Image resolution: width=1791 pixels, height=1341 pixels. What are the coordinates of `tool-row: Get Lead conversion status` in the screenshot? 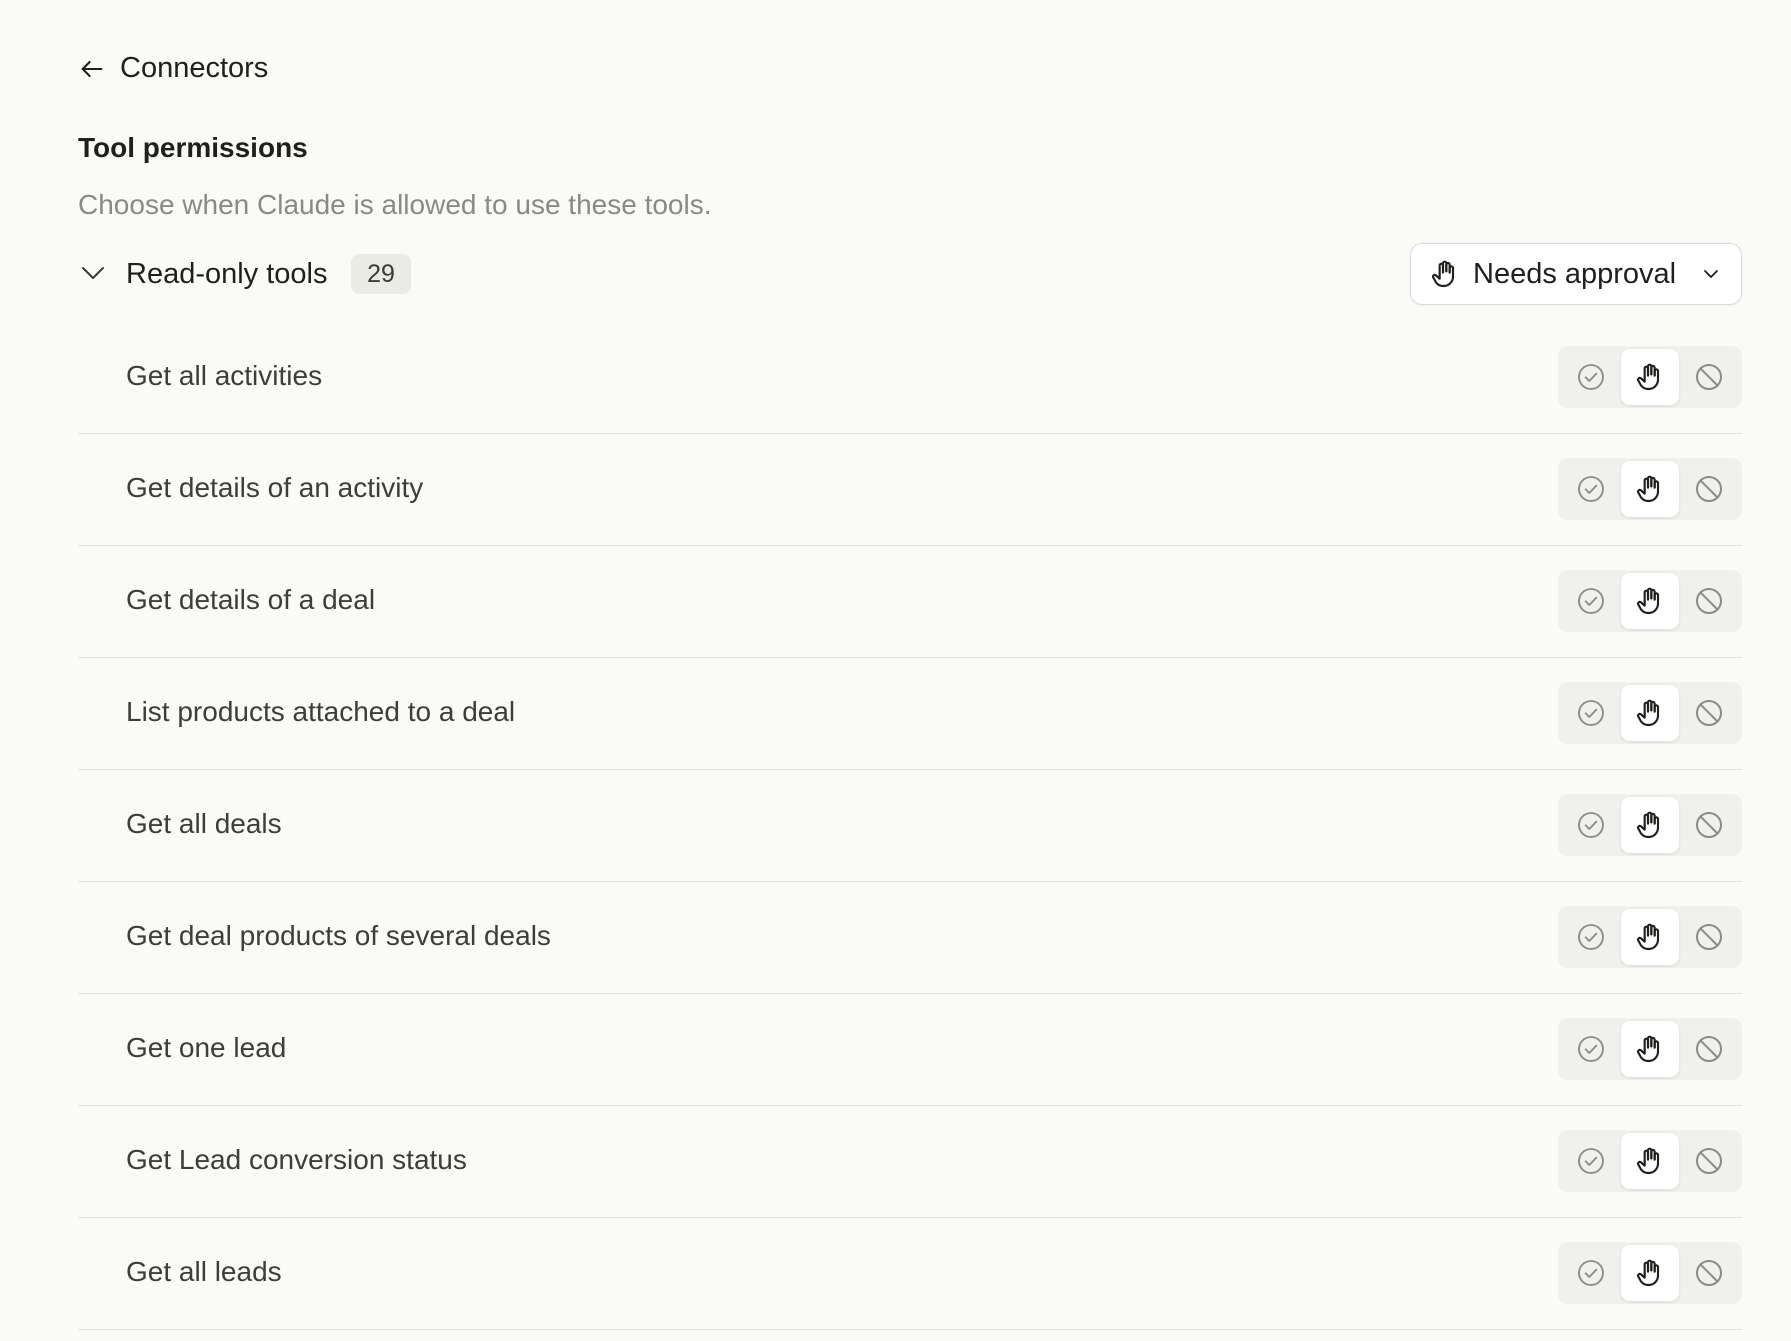 It's located at (910, 1162).